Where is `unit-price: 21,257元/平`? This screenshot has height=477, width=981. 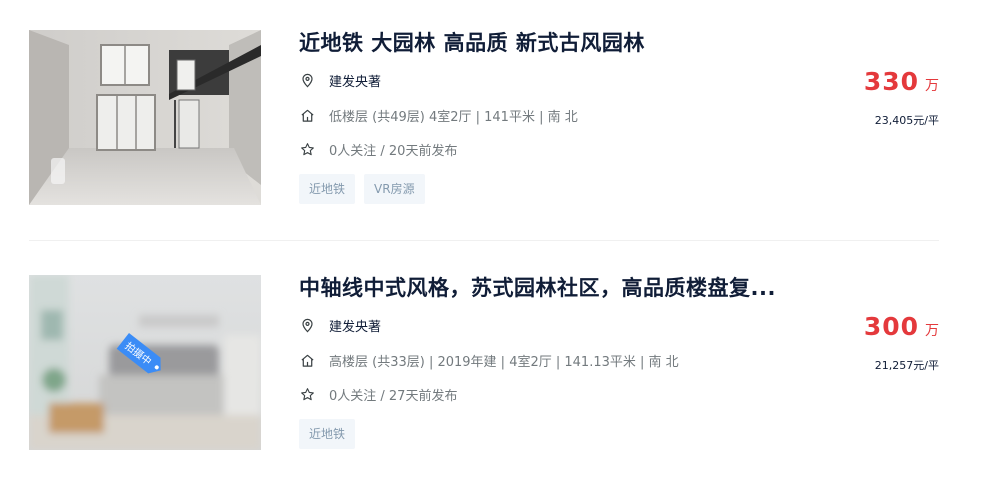 unit-price: 21,257元/平 is located at coordinates (906, 365).